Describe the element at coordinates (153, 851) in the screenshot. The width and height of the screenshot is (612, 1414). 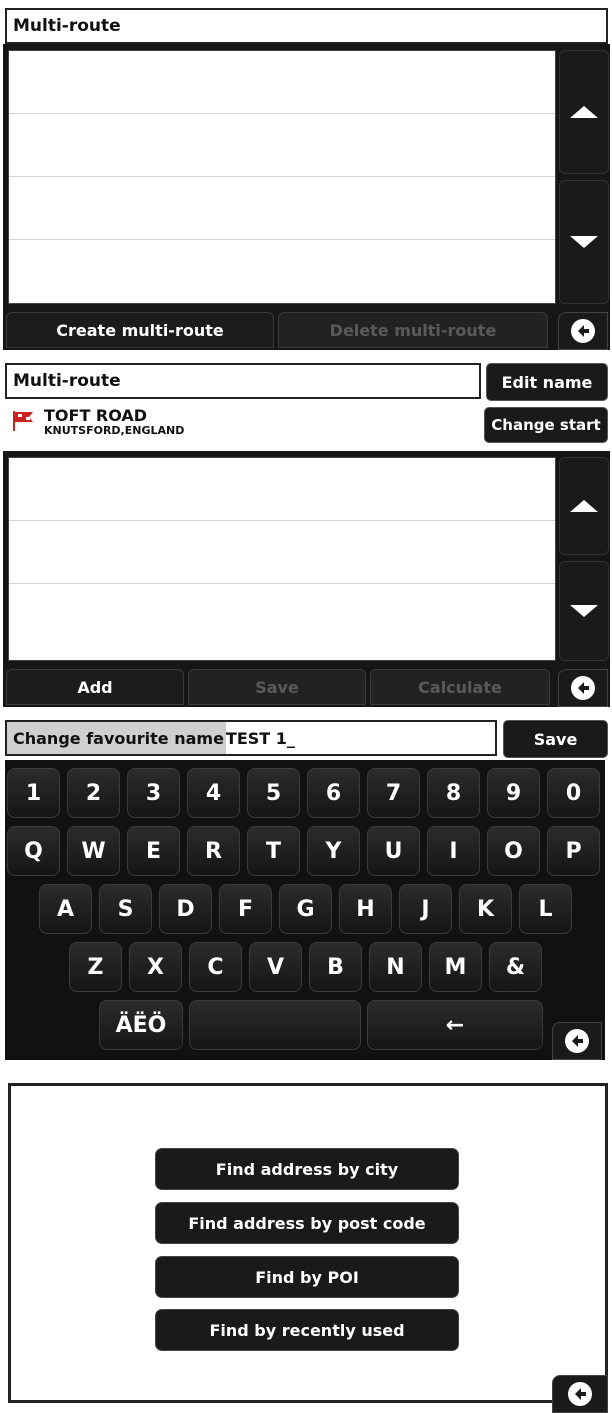
I see `key-E: E` at that location.